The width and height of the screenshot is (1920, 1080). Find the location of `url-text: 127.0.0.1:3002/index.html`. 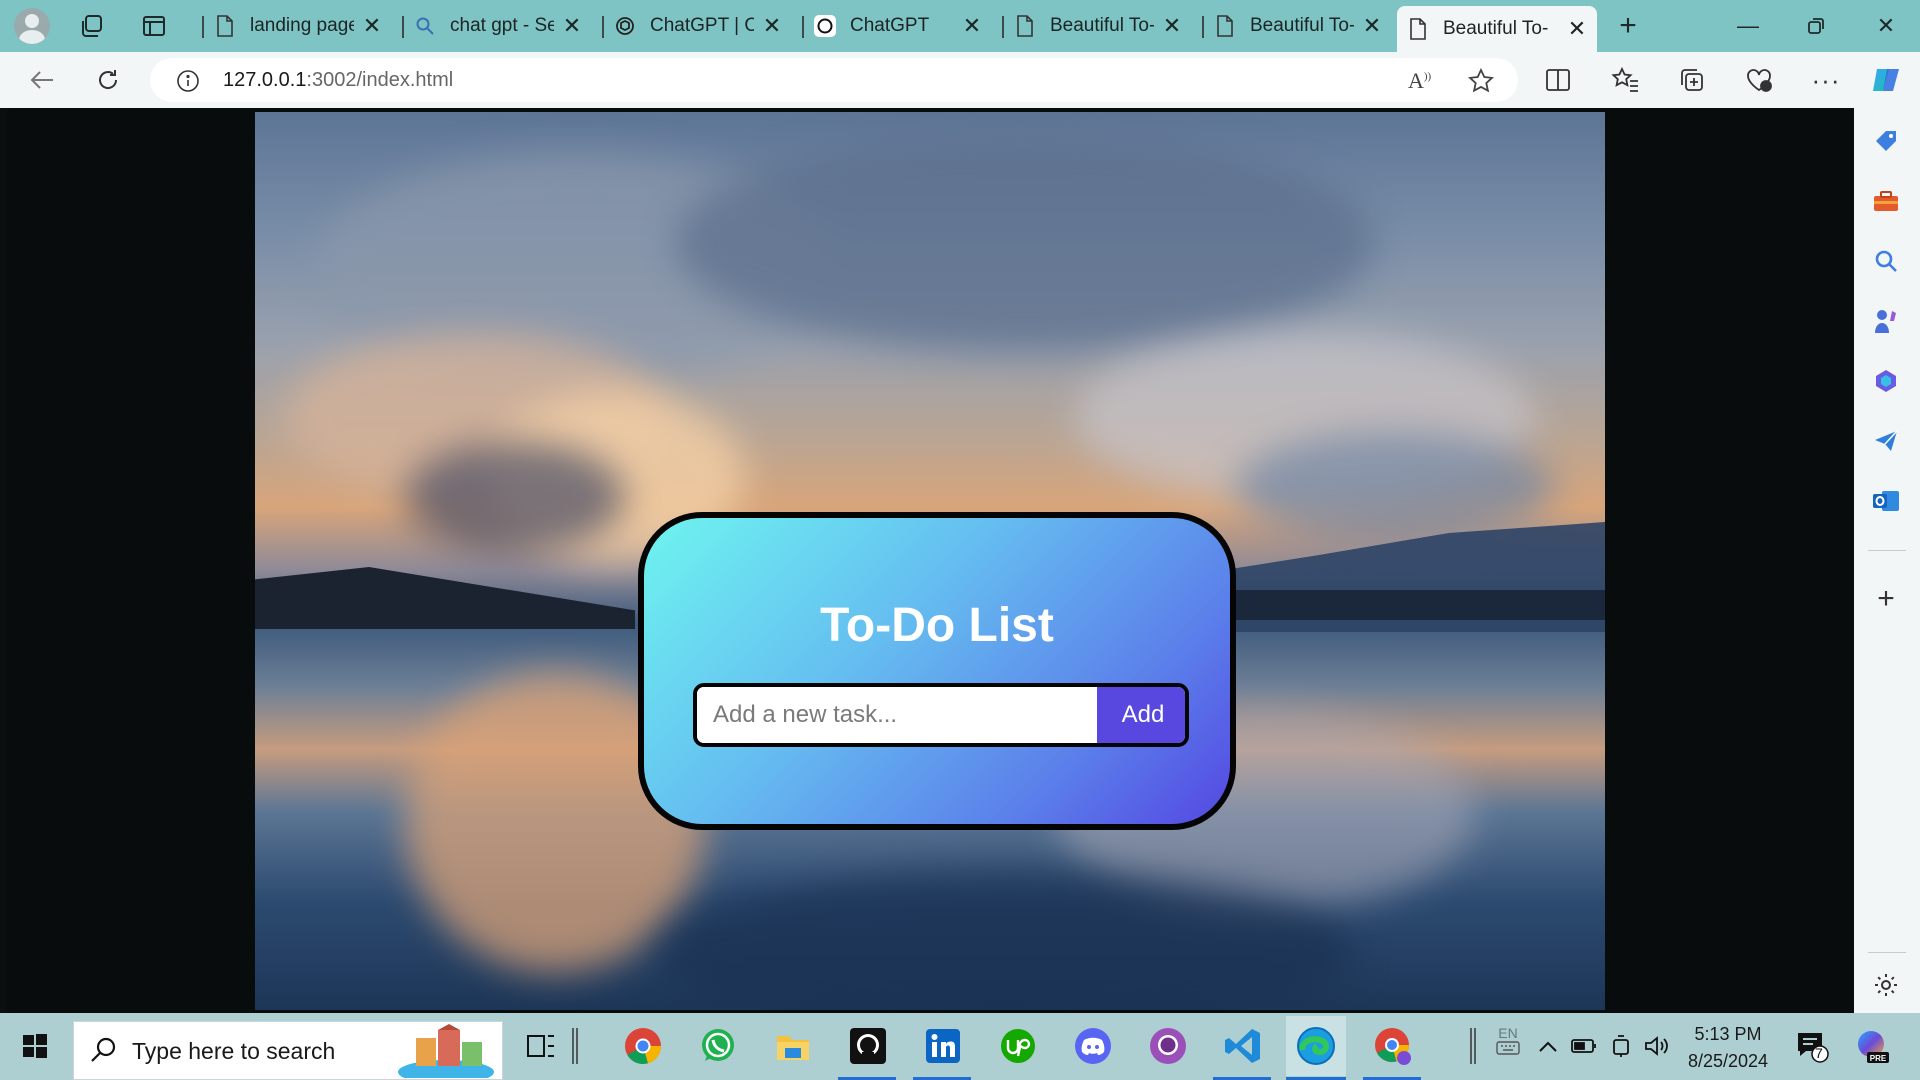

url-text: 127.0.0.1:3002/index.html is located at coordinates (338, 80).